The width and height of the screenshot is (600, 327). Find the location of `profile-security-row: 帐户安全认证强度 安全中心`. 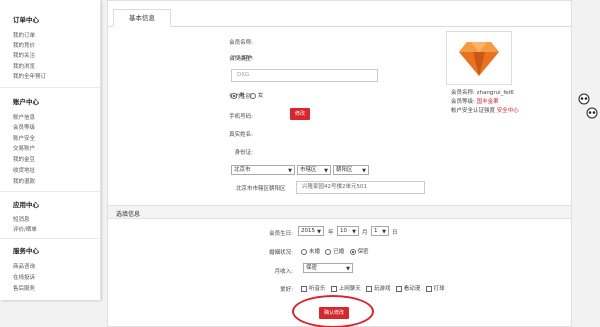

profile-security-row: 帐户安全认证强度 安全中心 is located at coordinates (485, 110).